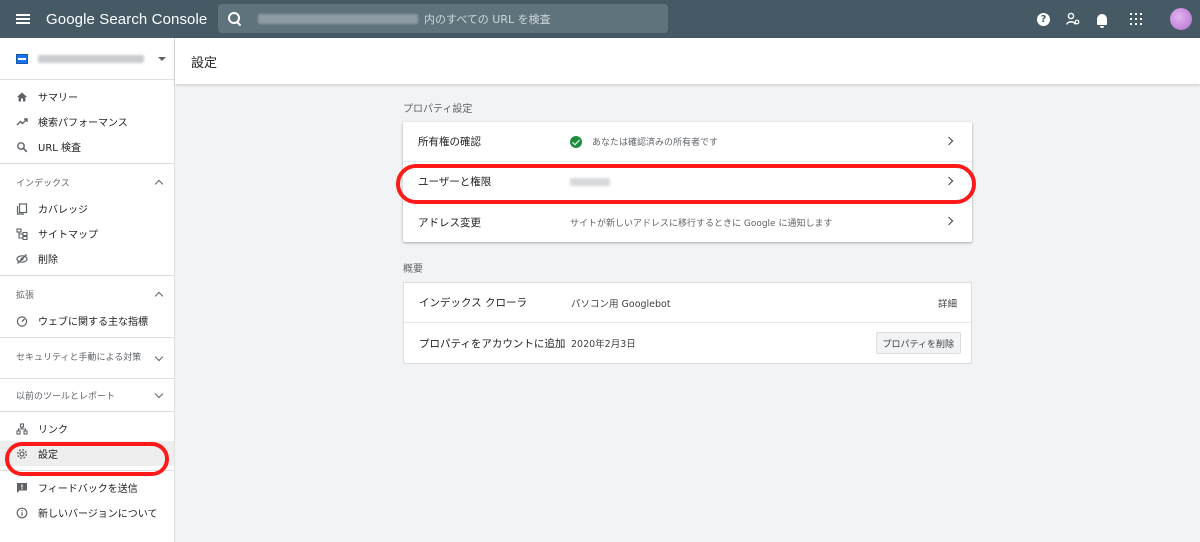 The height and width of the screenshot is (542, 1200). What do you see at coordinates (655, 143) in the screenshot?
I see `ownership-status: あなたは確認済みの所有者です` at bounding box center [655, 143].